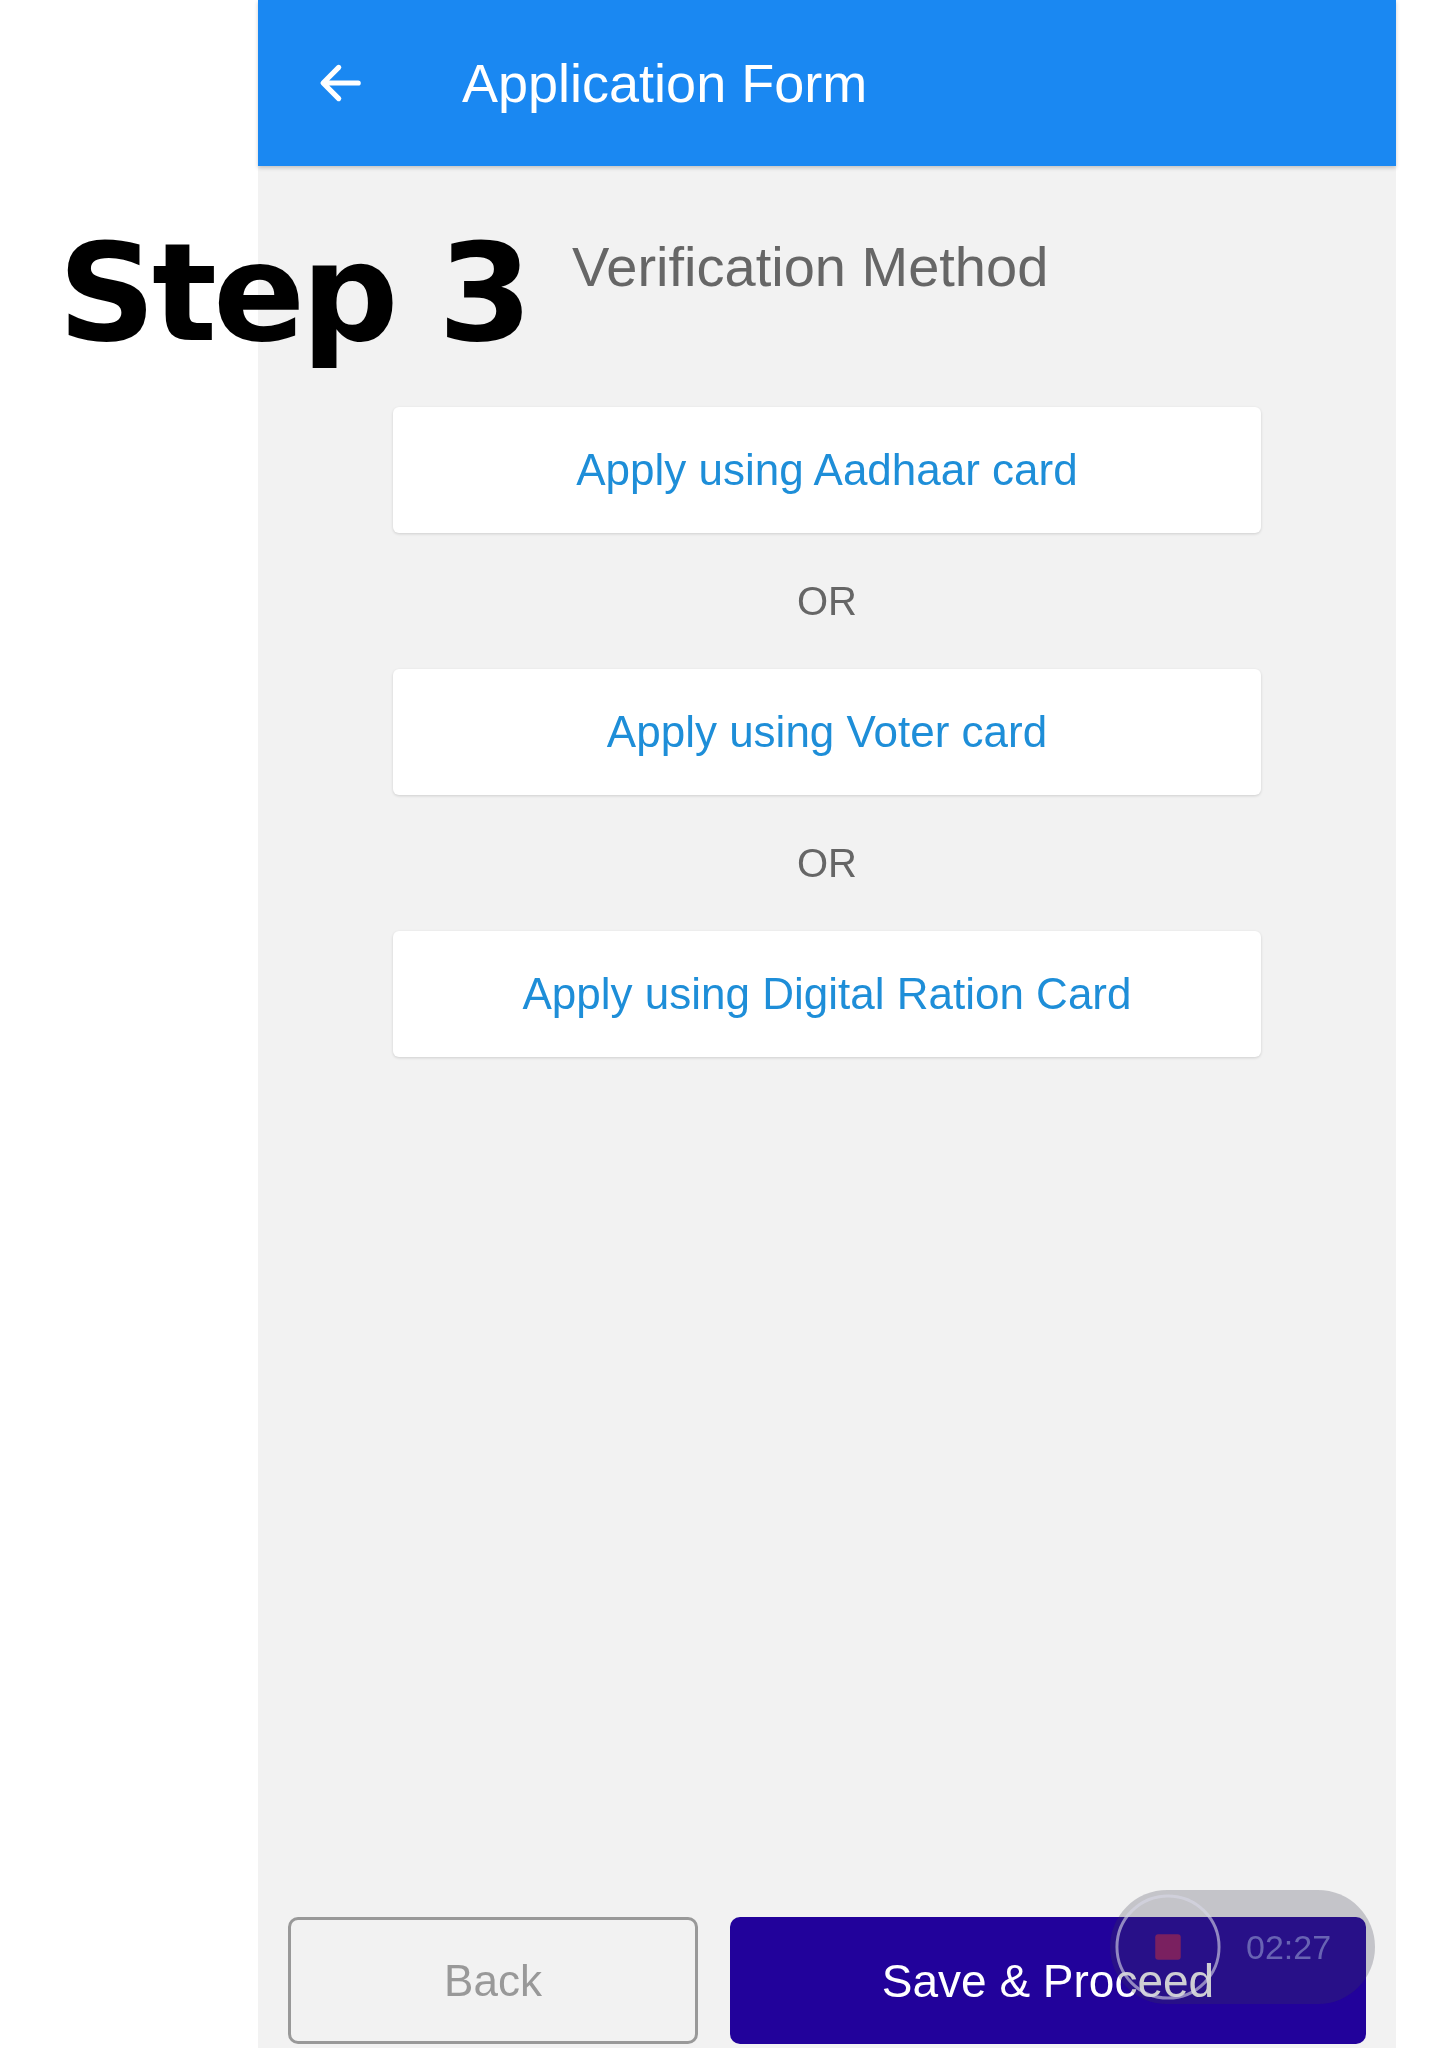 Image resolution: width=1448 pixels, height=2048 pixels. Describe the element at coordinates (1289, 1947) in the screenshot. I see `recording-time: 02:27` at that location.